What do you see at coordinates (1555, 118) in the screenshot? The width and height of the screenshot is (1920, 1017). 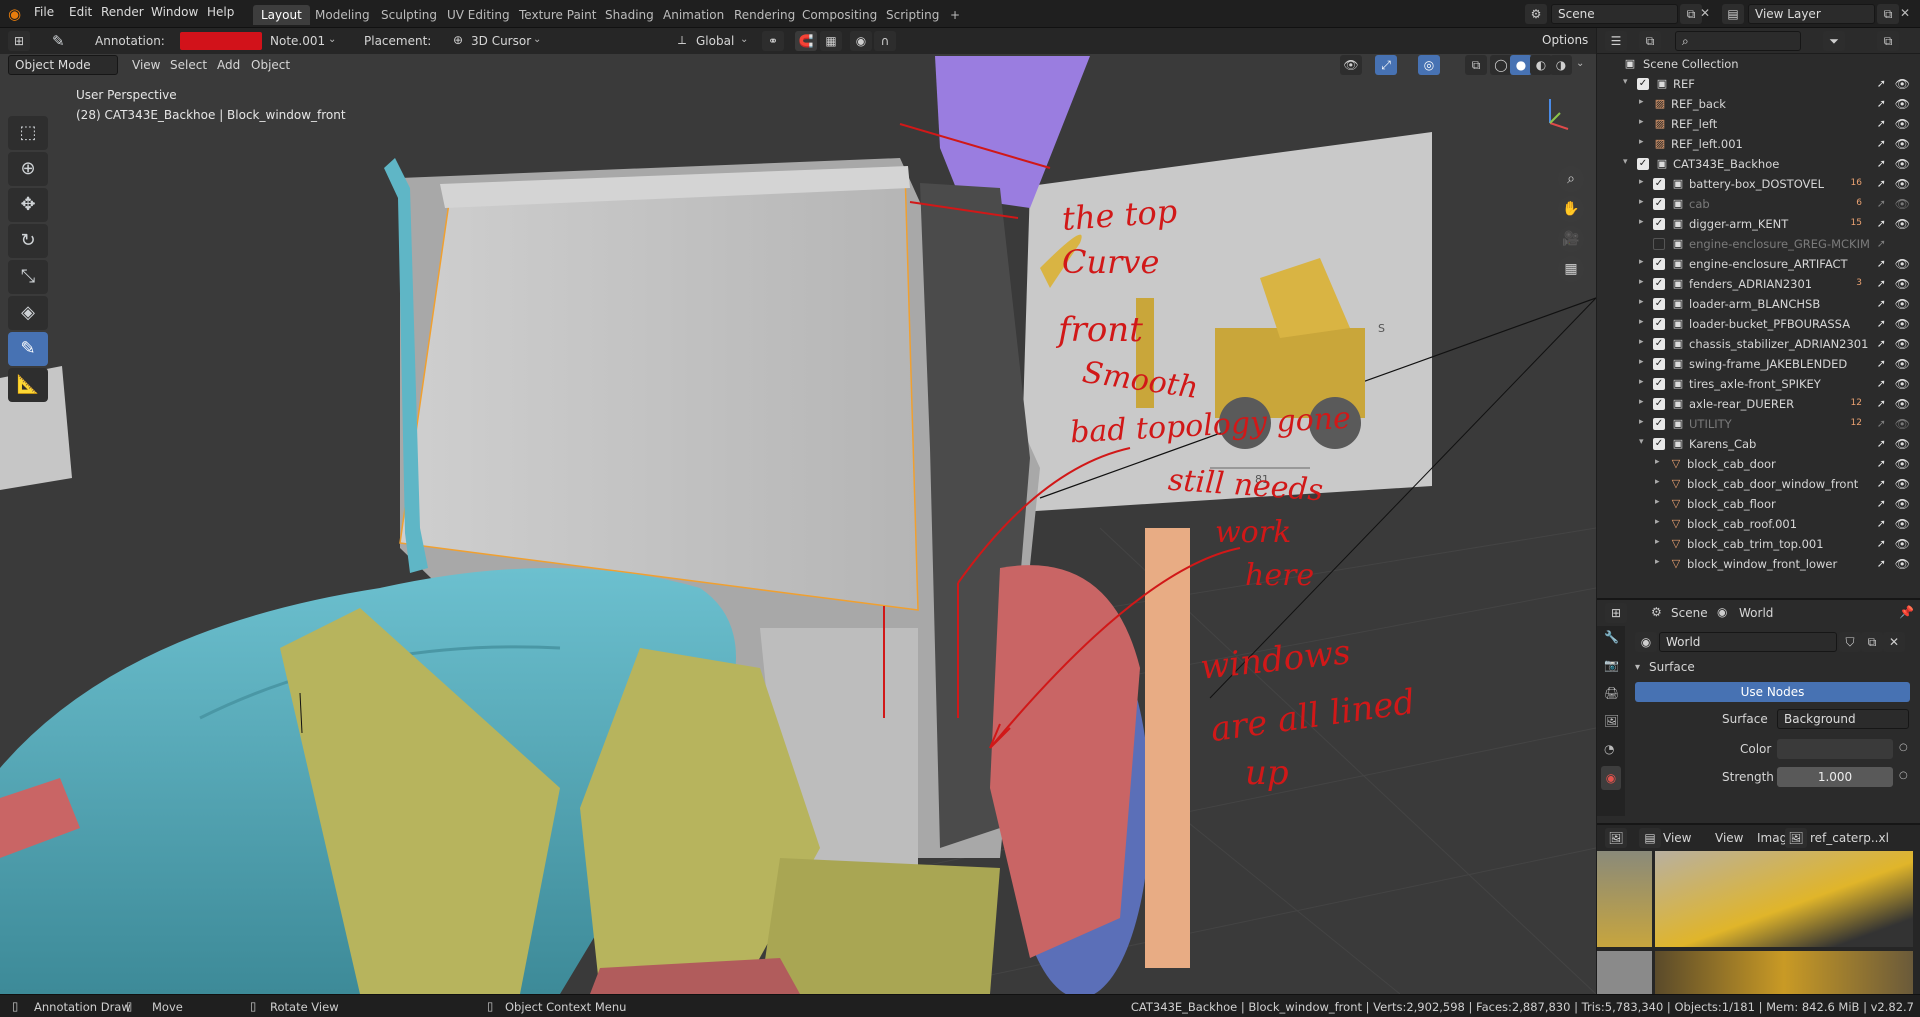 I see `axis-gizmo` at bounding box center [1555, 118].